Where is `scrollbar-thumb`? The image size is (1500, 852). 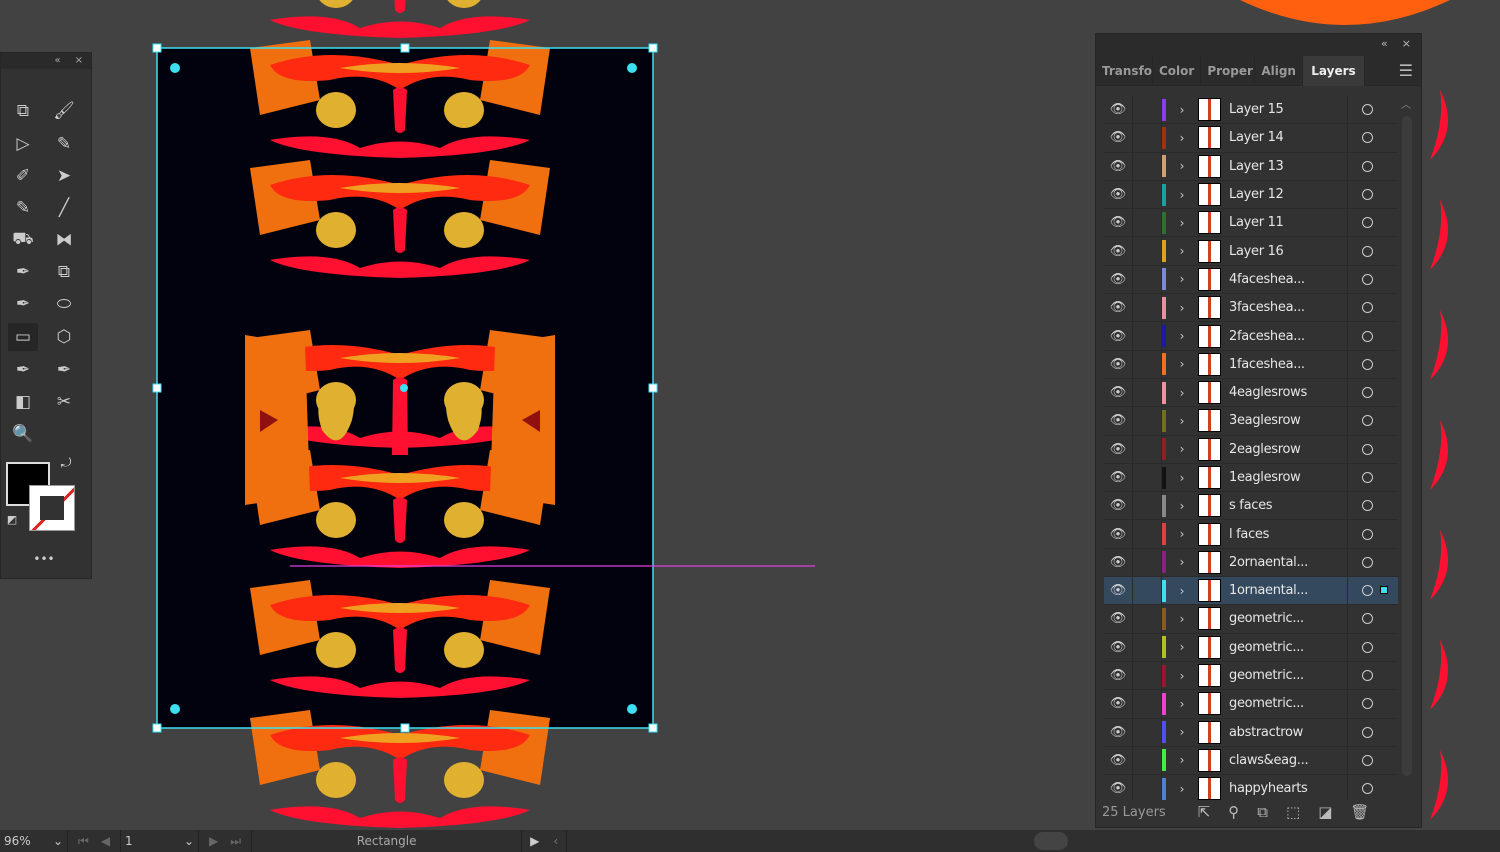
scrollbar-thumb is located at coordinates (1407, 446).